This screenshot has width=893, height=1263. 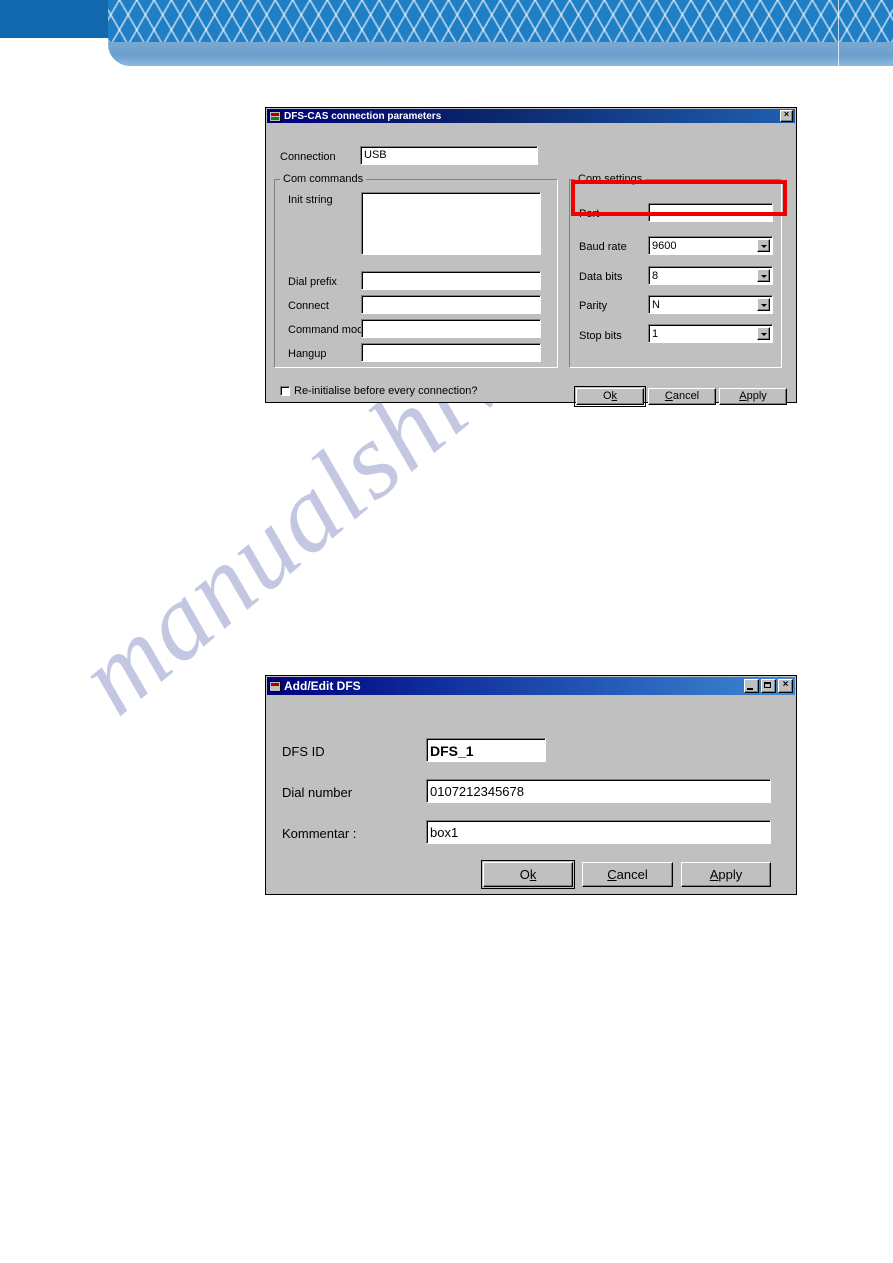 What do you see at coordinates (322, 686) in the screenshot?
I see `dfs-dialog-title: Add/Edit DFS` at bounding box center [322, 686].